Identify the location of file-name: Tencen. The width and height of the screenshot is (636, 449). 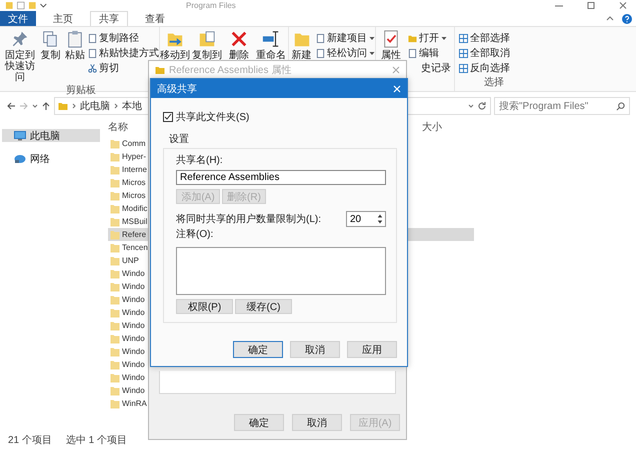
(135, 247).